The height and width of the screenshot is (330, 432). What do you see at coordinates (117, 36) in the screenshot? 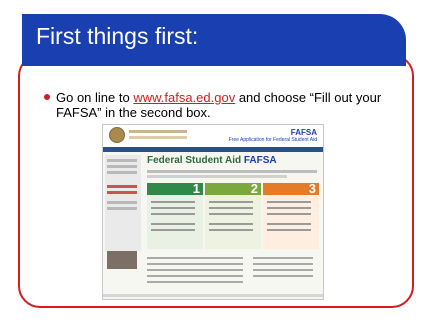
I see `slide-title: First things first:` at bounding box center [117, 36].